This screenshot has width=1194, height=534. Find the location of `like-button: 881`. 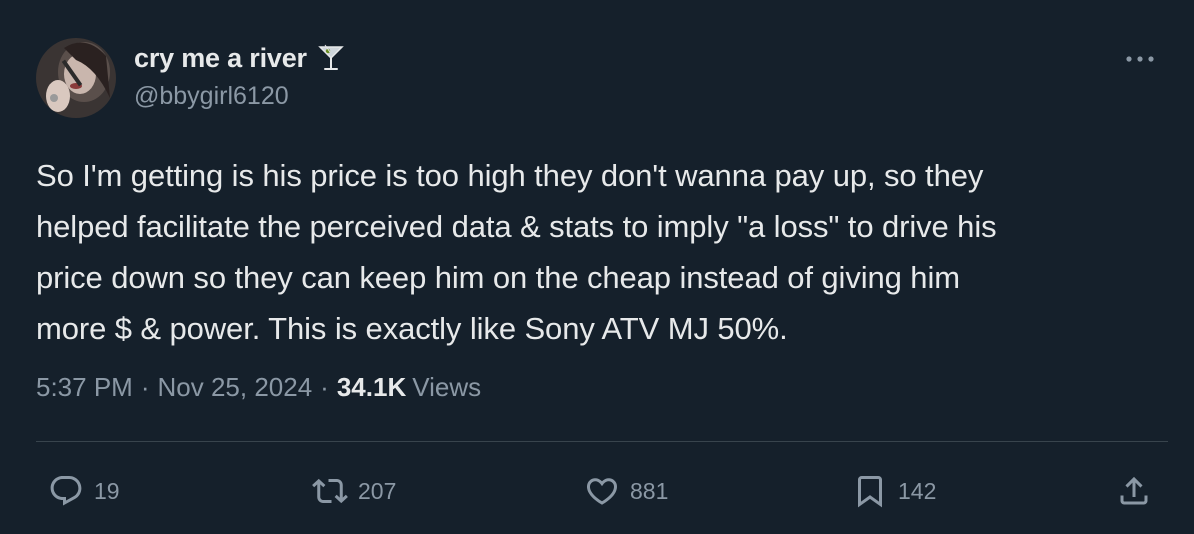

like-button: 881 is located at coordinates (626, 491).